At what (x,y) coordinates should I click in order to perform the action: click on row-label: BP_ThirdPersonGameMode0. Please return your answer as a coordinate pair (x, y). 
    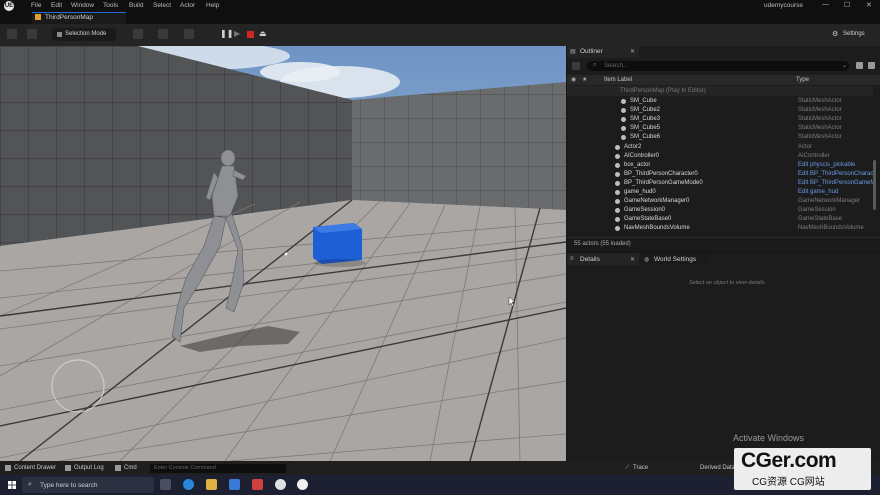
    Looking at the image, I should click on (663, 182).